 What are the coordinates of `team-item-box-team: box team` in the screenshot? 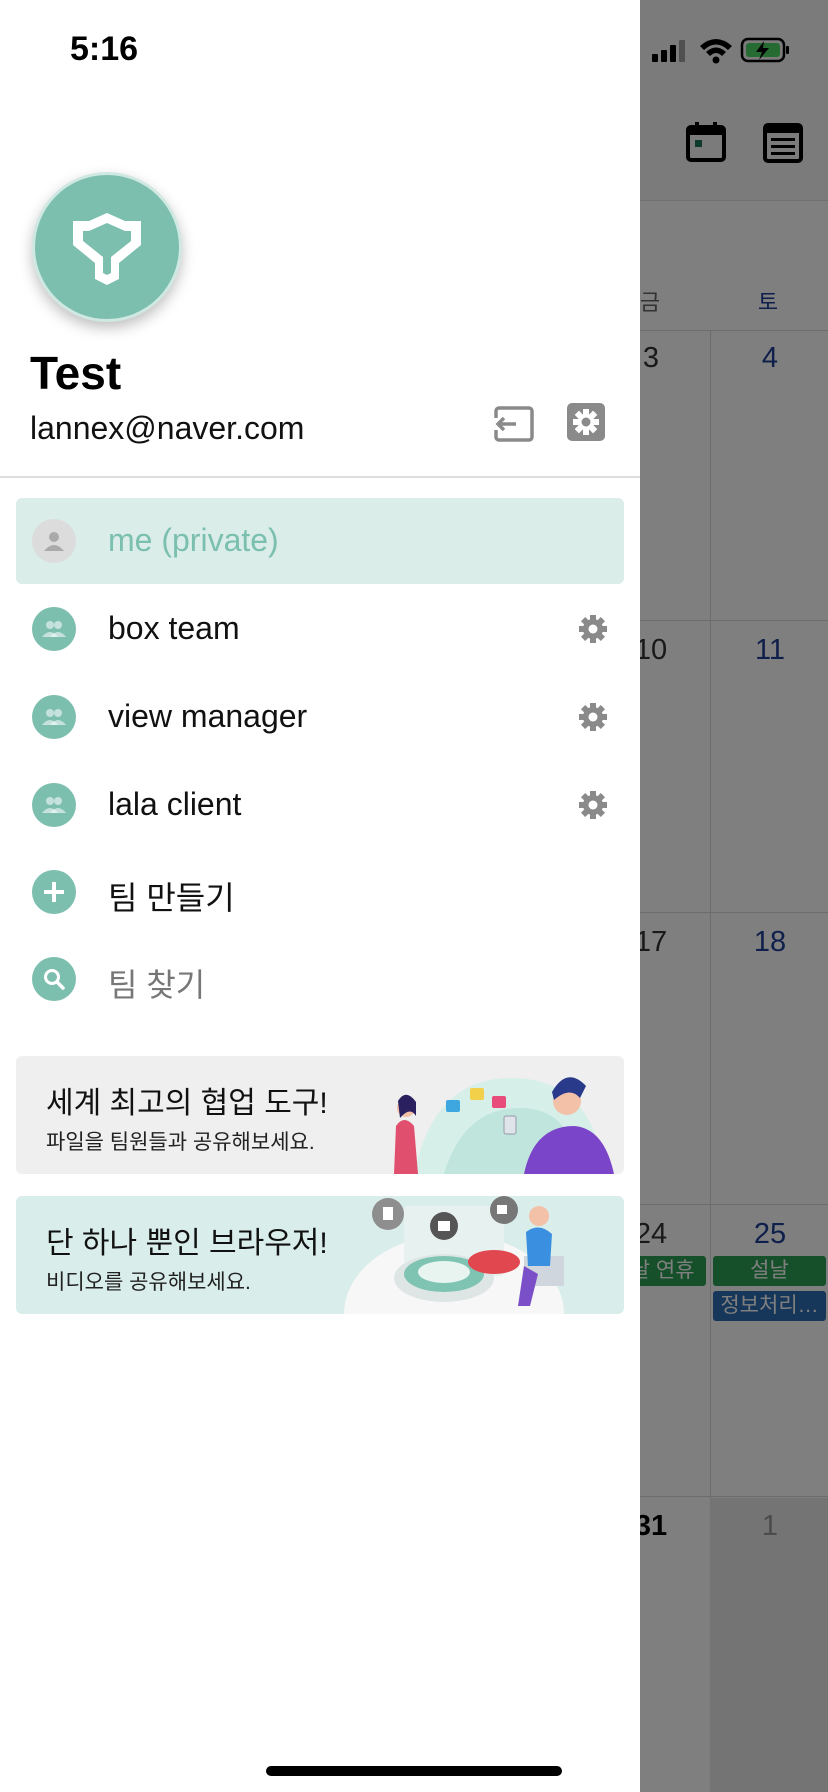 It's located at (320, 629).